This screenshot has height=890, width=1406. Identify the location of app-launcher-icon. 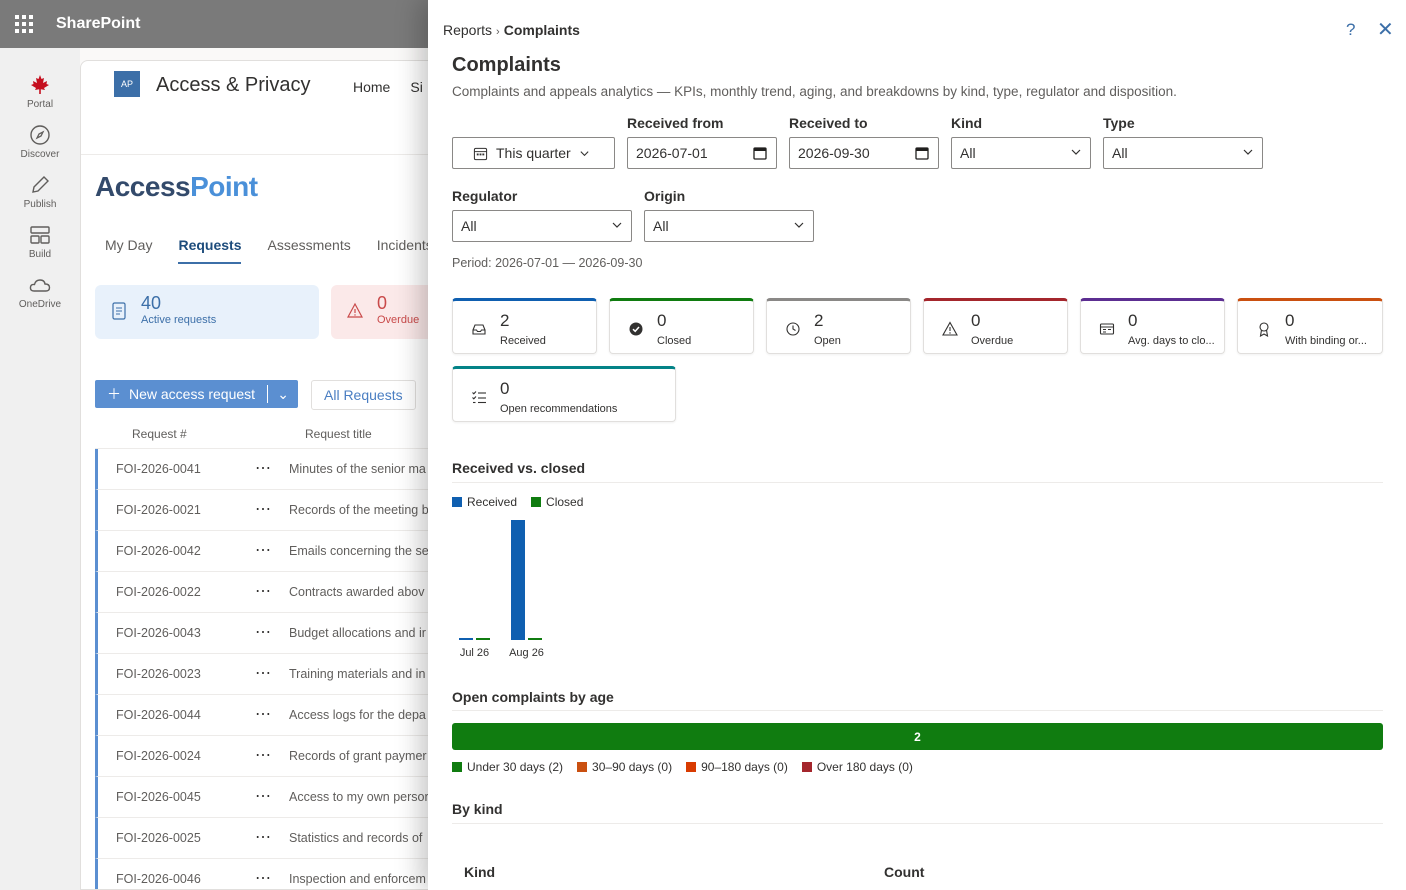
(24, 24).